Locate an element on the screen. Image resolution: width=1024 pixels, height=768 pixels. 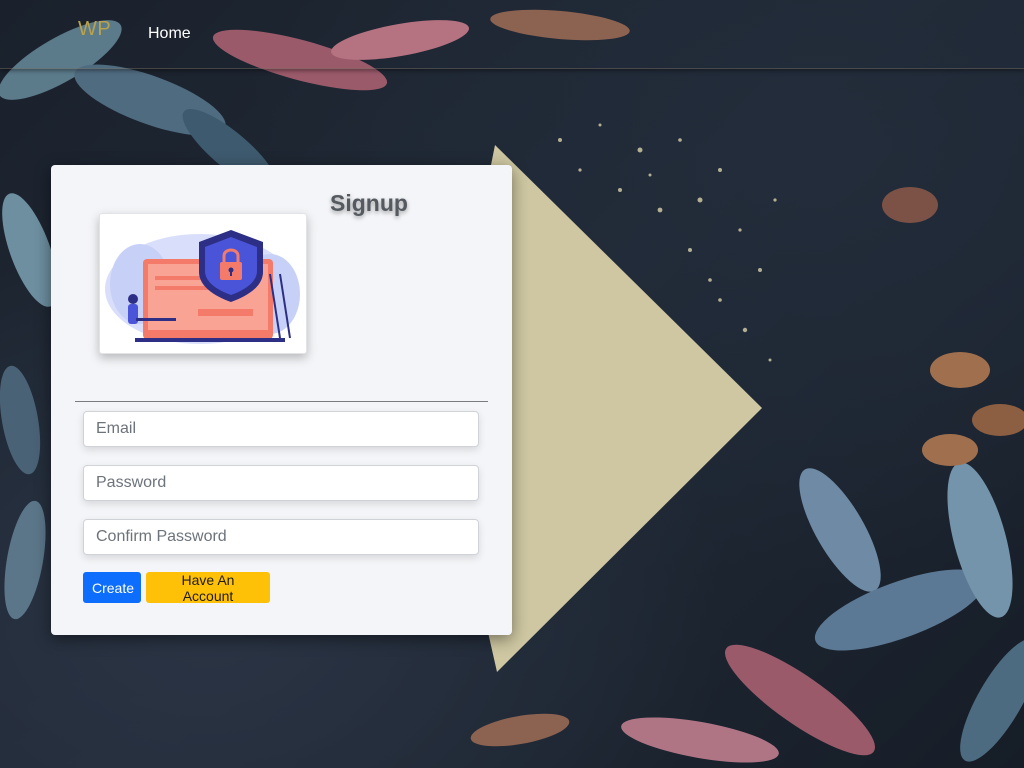
form-divider is located at coordinates (281, 401).